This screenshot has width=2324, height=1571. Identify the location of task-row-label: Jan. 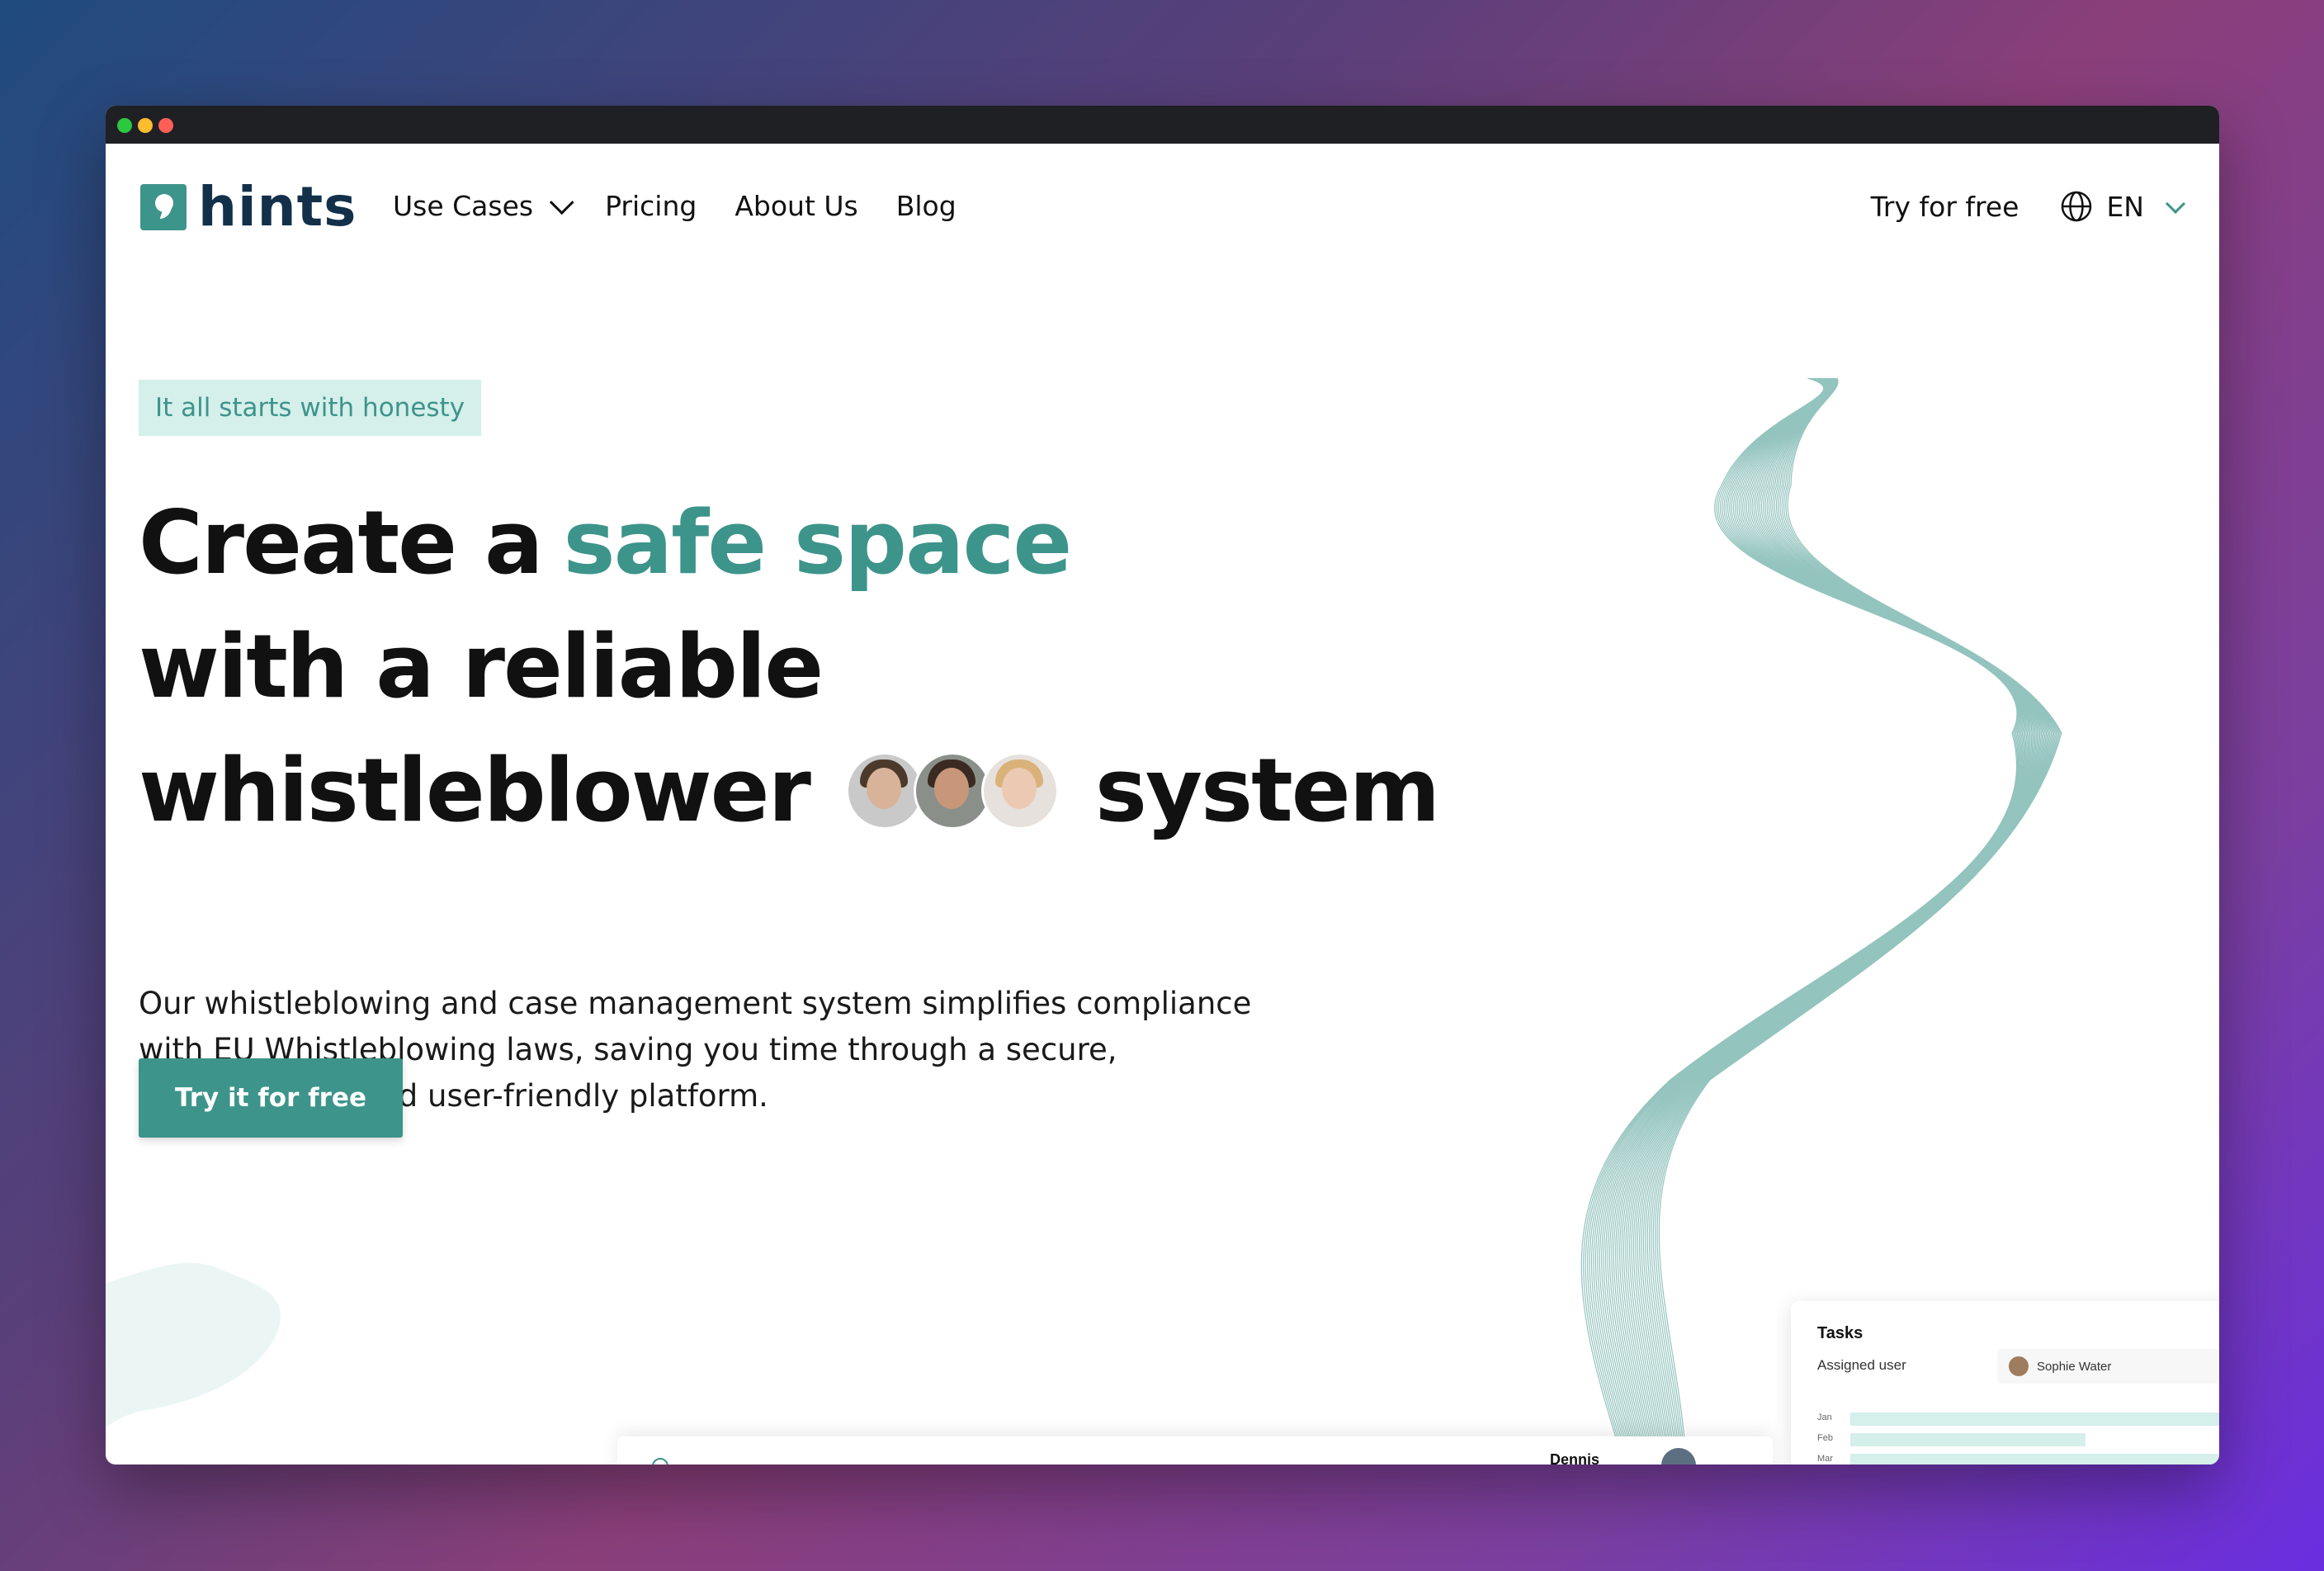
(1824, 1417).